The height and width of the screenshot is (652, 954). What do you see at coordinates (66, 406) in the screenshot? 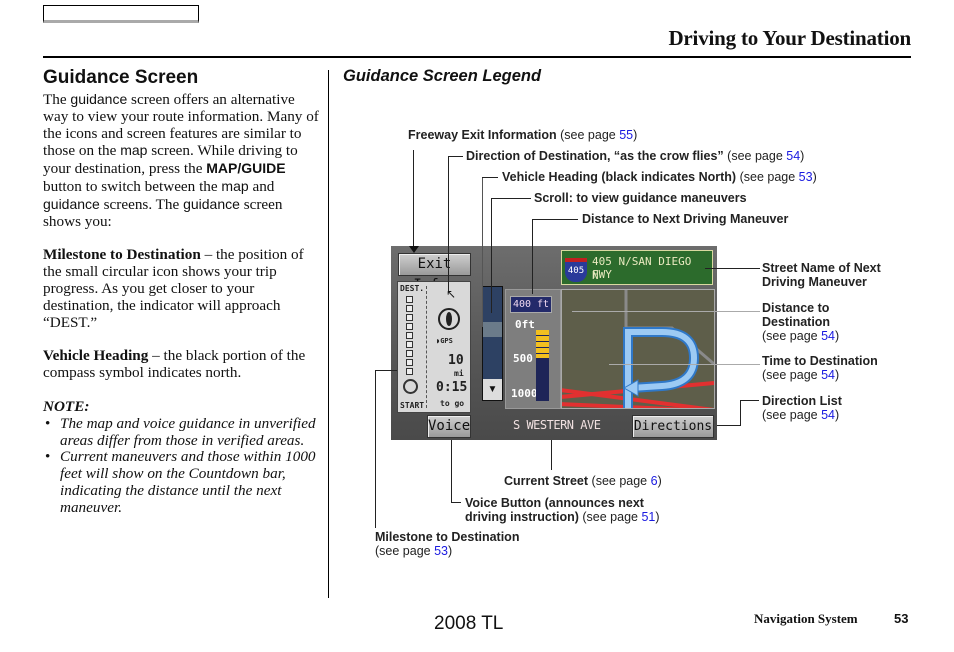
I see `note-label: NOTE:` at bounding box center [66, 406].